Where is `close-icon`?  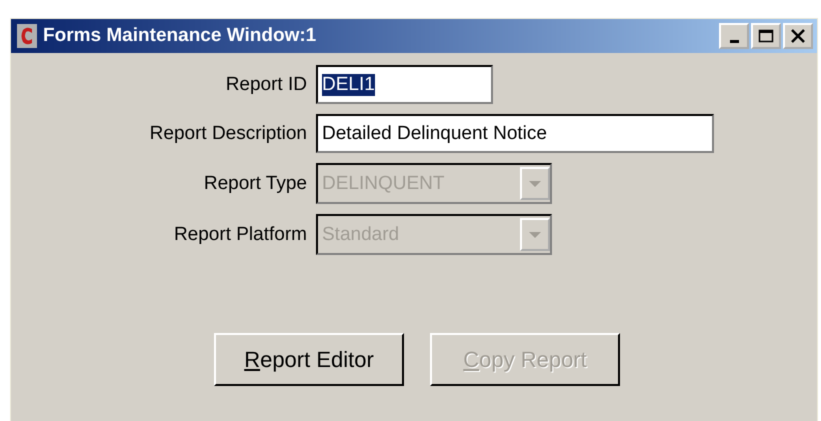 close-icon is located at coordinates (798, 36).